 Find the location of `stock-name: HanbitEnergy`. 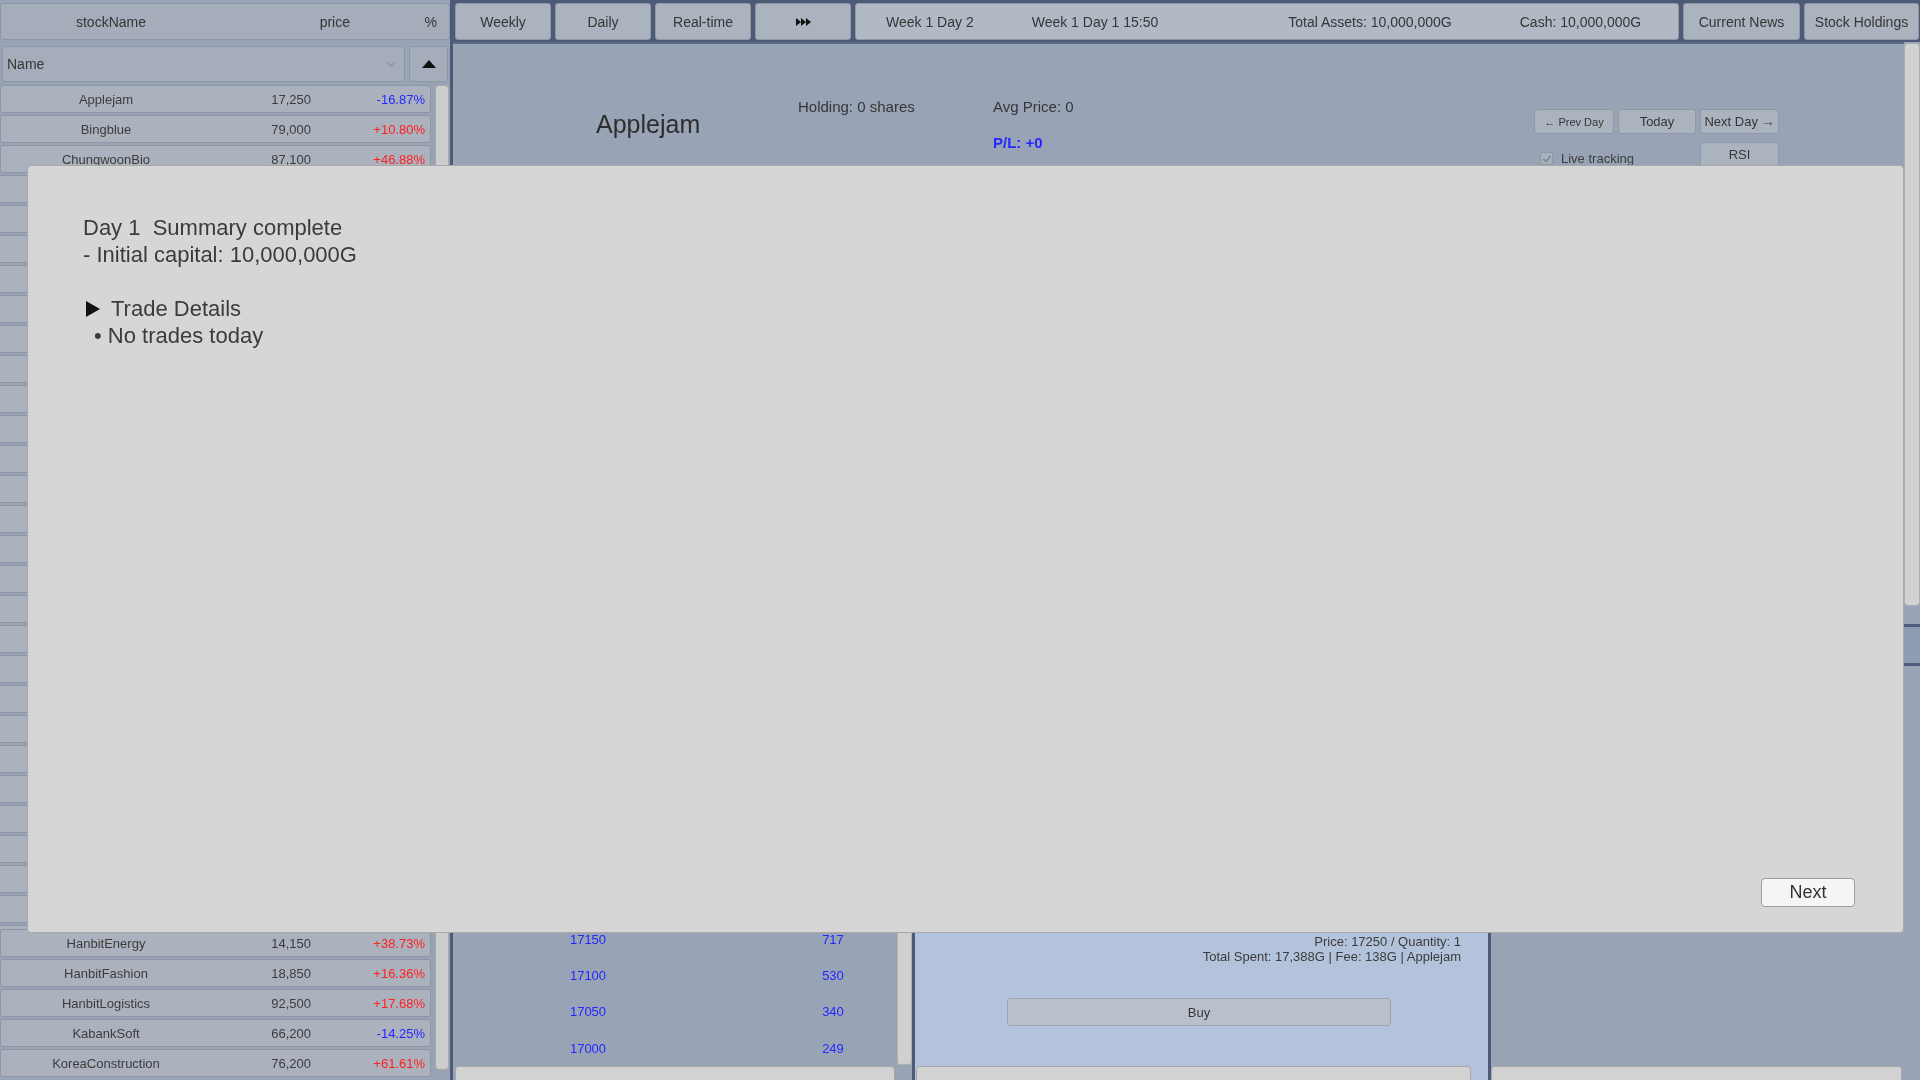

stock-name: HanbitEnergy is located at coordinates (106, 943).